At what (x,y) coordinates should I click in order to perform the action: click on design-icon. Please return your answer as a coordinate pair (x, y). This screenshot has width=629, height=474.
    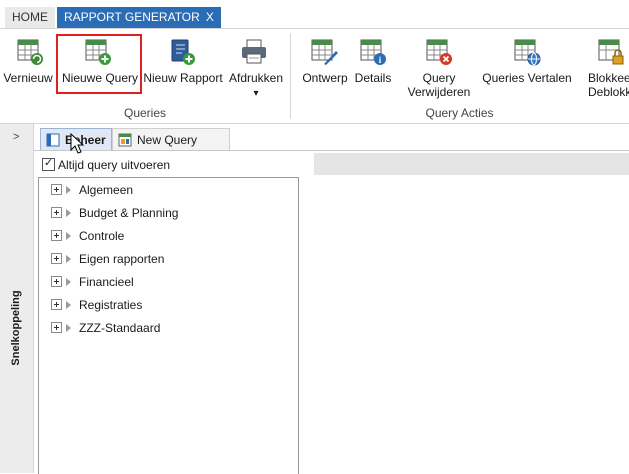
    Looking at the image, I should click on (324, 52).